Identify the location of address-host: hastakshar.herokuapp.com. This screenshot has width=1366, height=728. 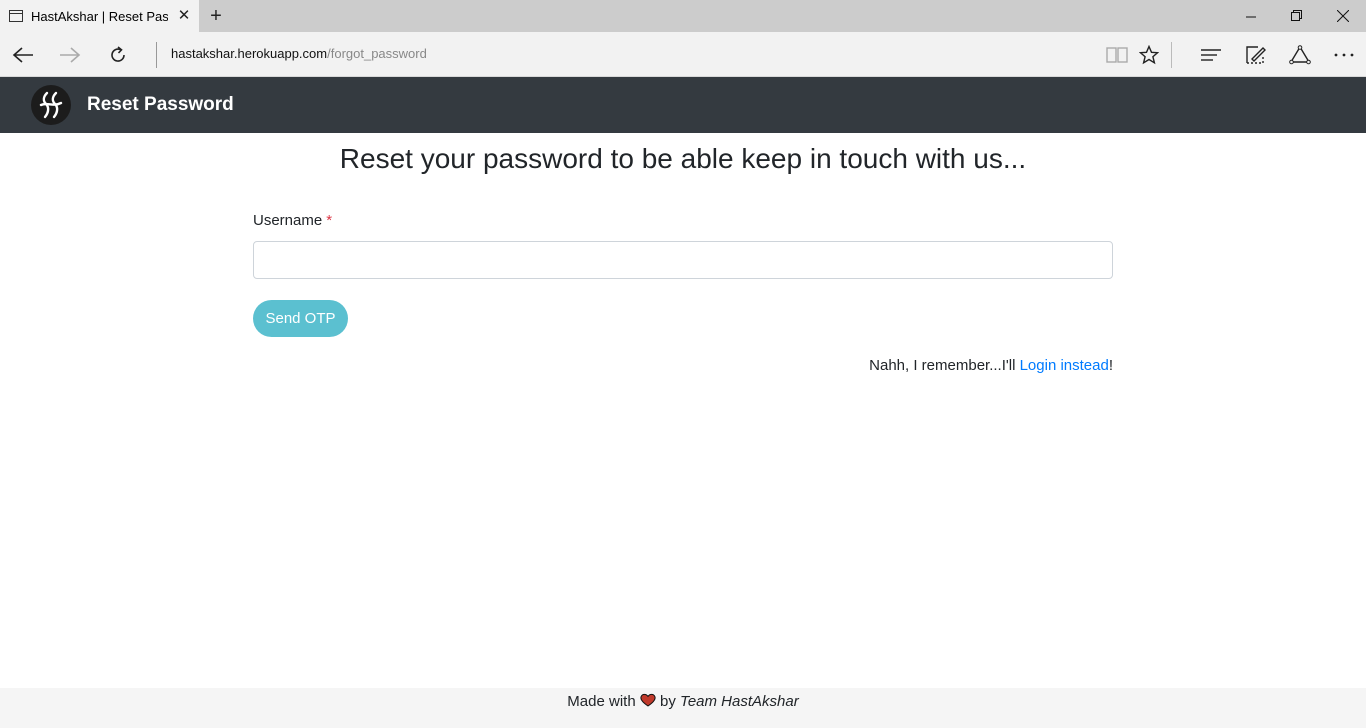
(249, 53).